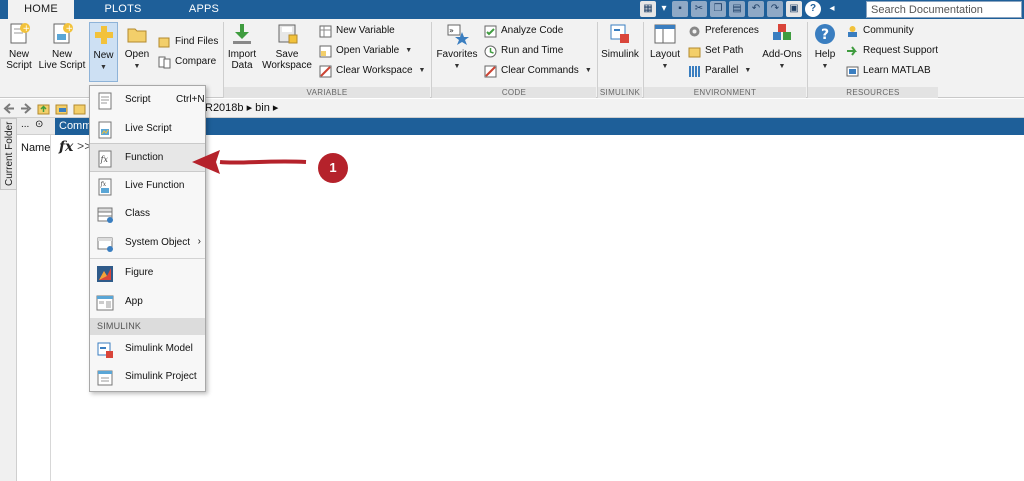  What do you see at coordinates (523, 31) in the screenshot?
I see `analyze-code-button: Analyze Code` at bounding box center [523, 31].